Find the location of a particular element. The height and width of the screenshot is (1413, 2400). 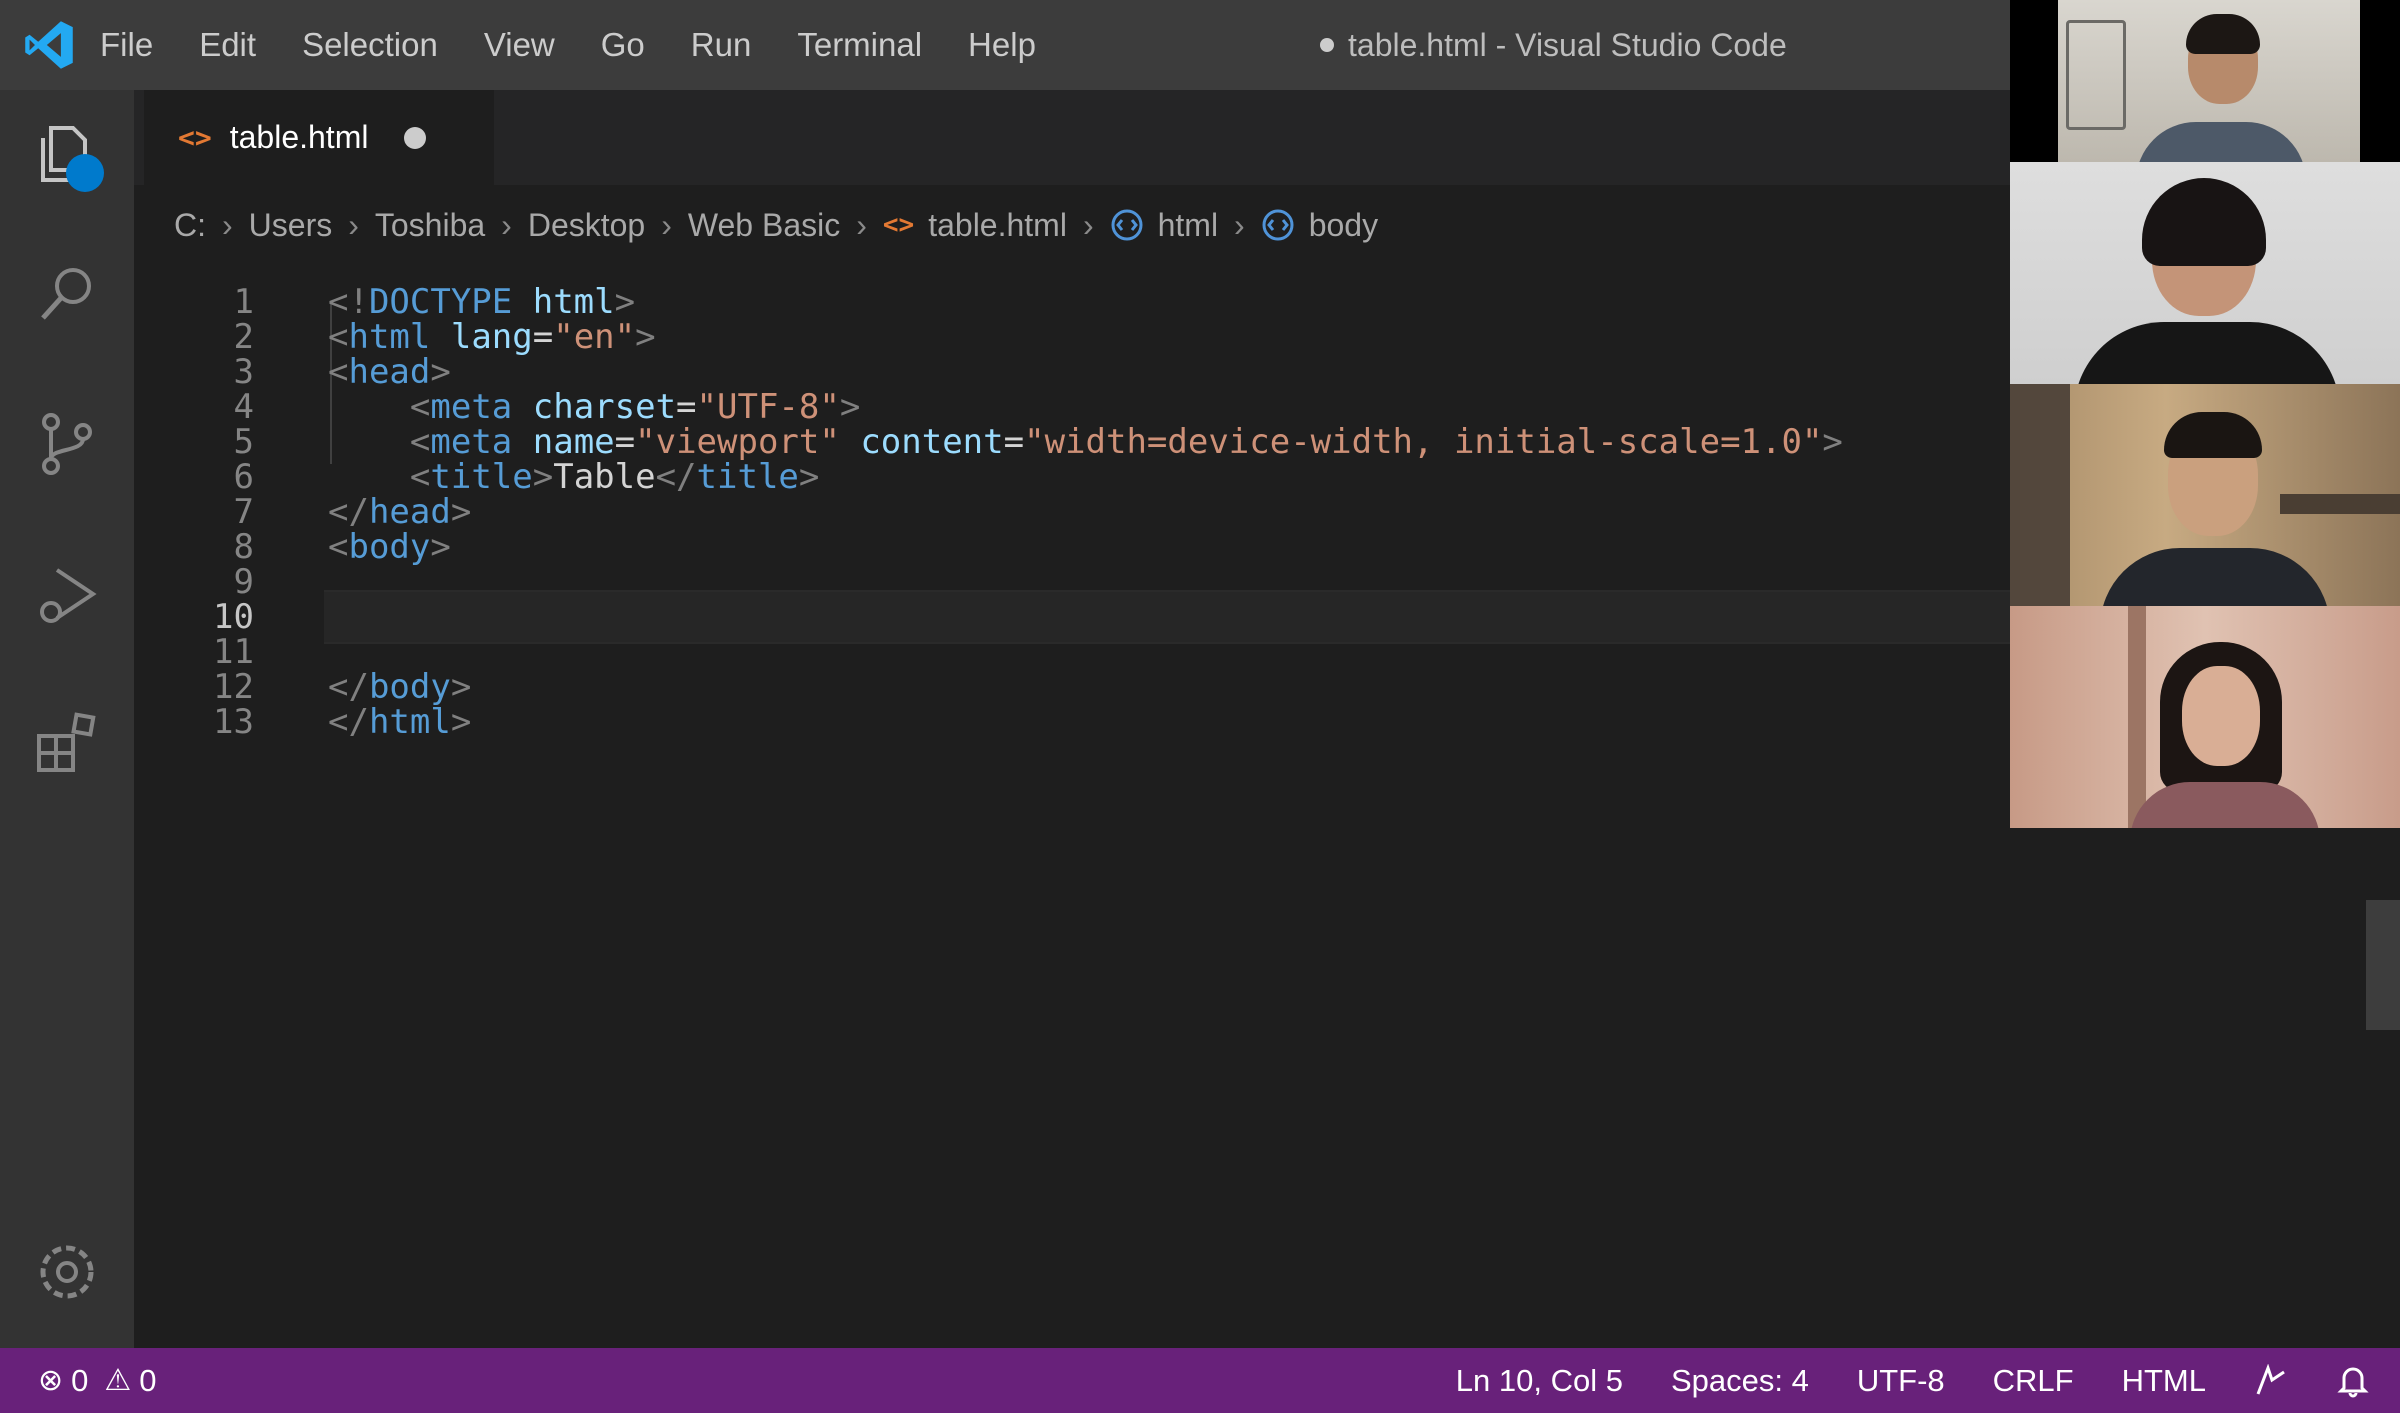

breadcrumb-html: html is located at coordinates (1188, 225).